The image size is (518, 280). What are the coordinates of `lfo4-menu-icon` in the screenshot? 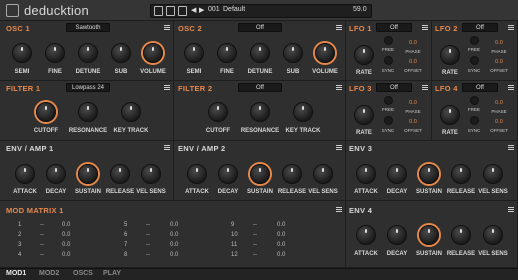 It's located at (511, 87).